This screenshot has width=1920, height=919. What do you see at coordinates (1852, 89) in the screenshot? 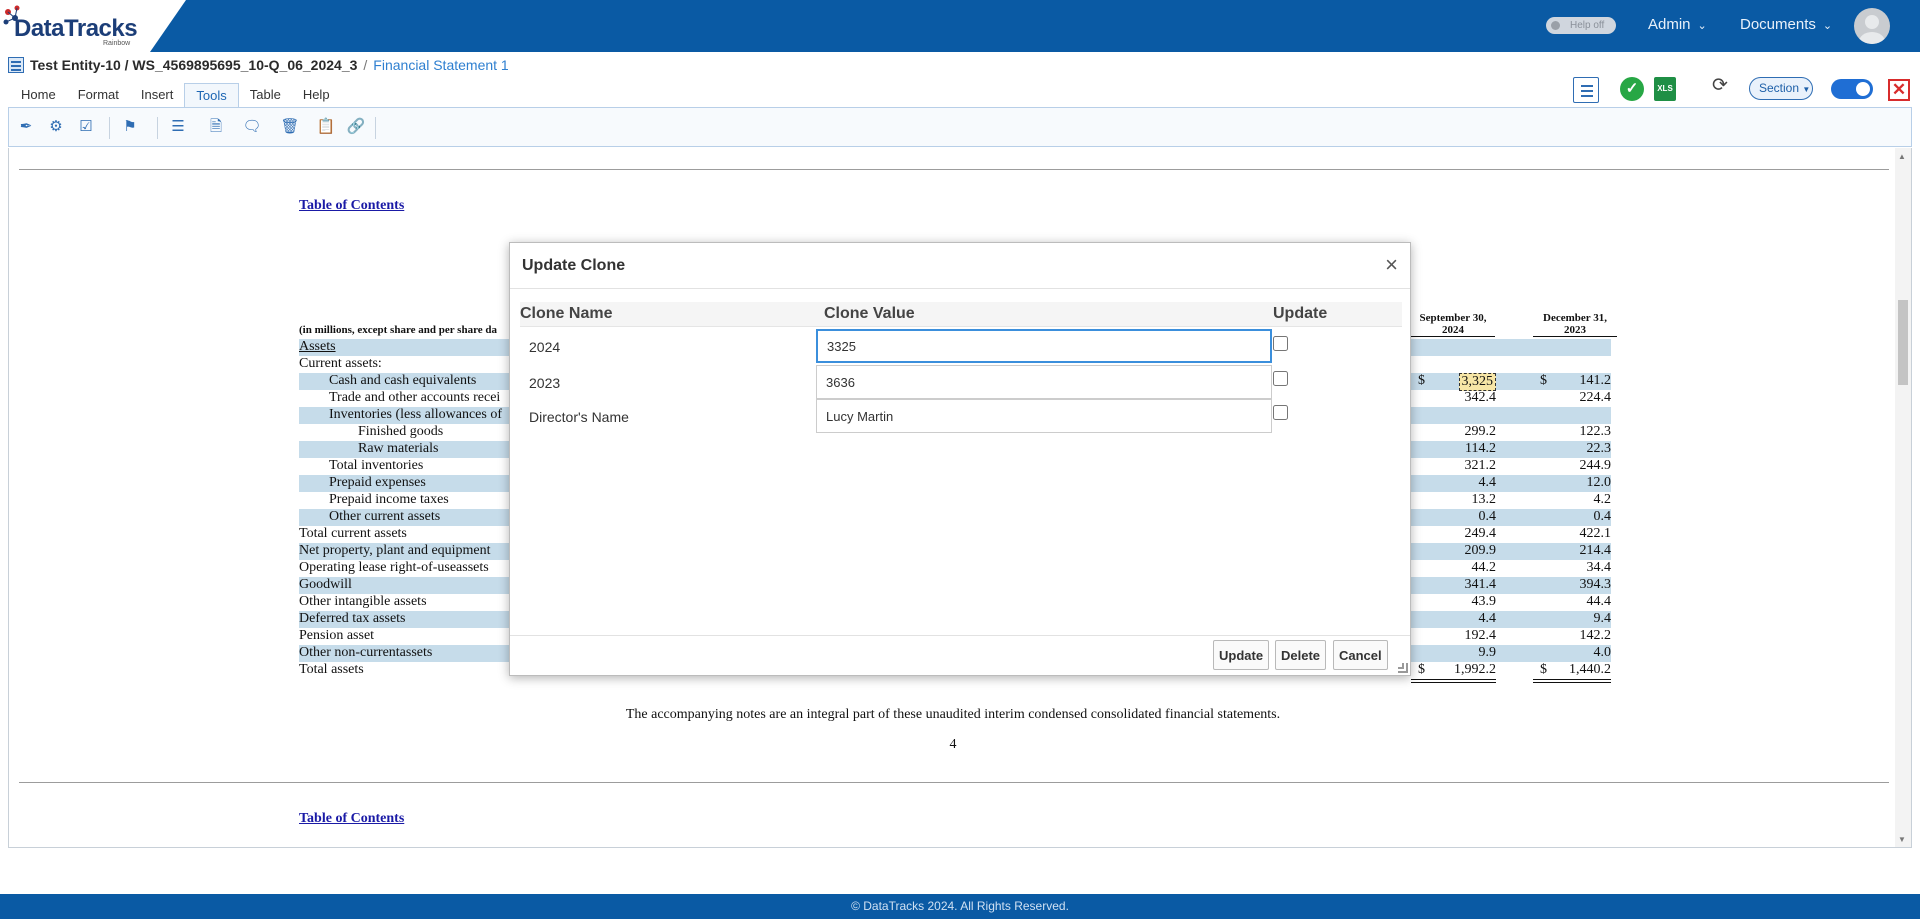
I see `mode-toggle-switch` at bounding box center [1852, 89].